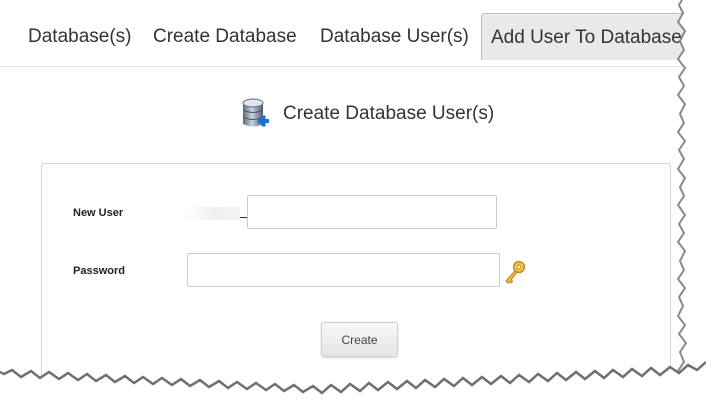 The height and width of the screenshot is (413, 724). I want to click on torn-edge-bottom, so click(353, 379).